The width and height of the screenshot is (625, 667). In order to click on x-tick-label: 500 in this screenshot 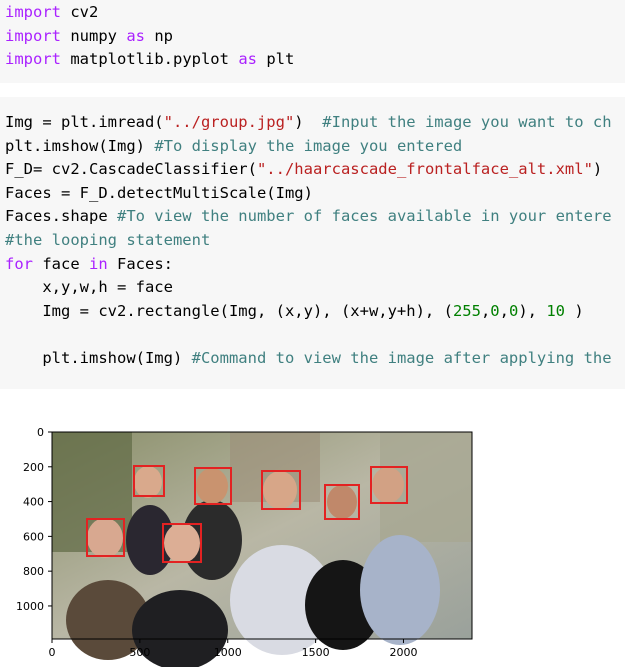, I will do `click(139, 652)`.